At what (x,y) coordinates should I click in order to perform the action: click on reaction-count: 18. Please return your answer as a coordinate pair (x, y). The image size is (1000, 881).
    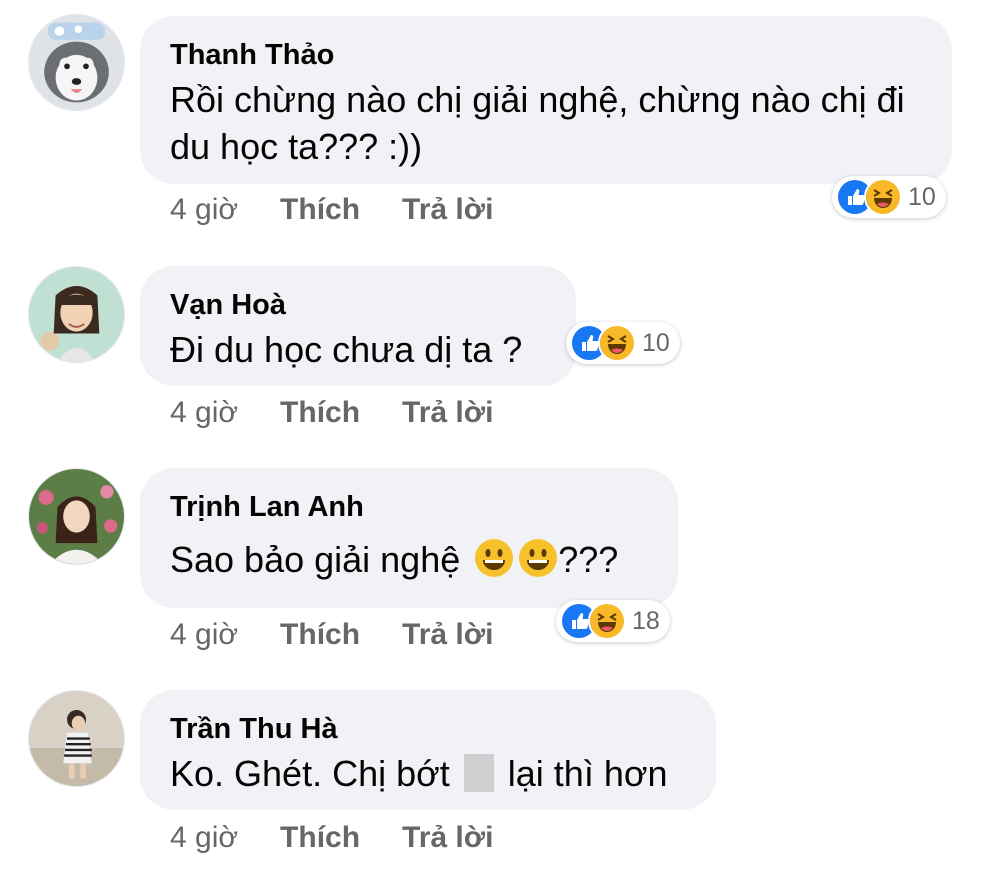
    Looking at the image, I should click on (646, 620).